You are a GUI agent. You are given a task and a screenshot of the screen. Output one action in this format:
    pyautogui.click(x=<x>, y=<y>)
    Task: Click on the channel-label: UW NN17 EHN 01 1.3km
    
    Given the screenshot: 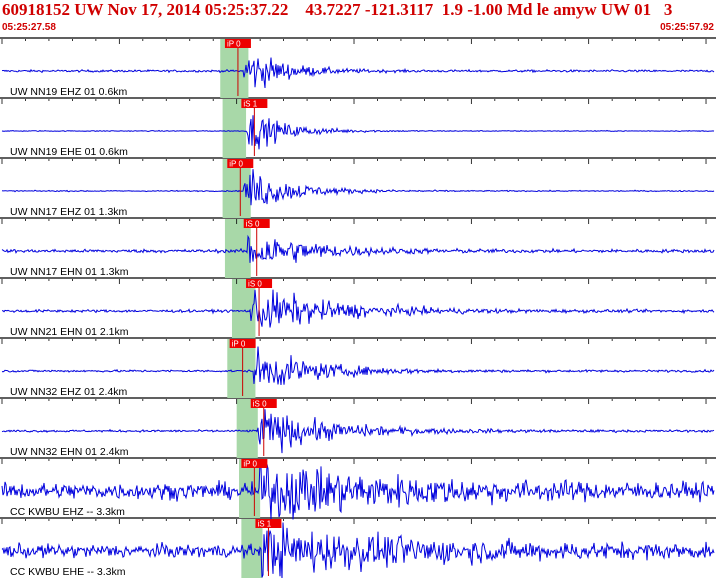 What is the action you would take?
    pyautogui.click(x=69, y=272)
    